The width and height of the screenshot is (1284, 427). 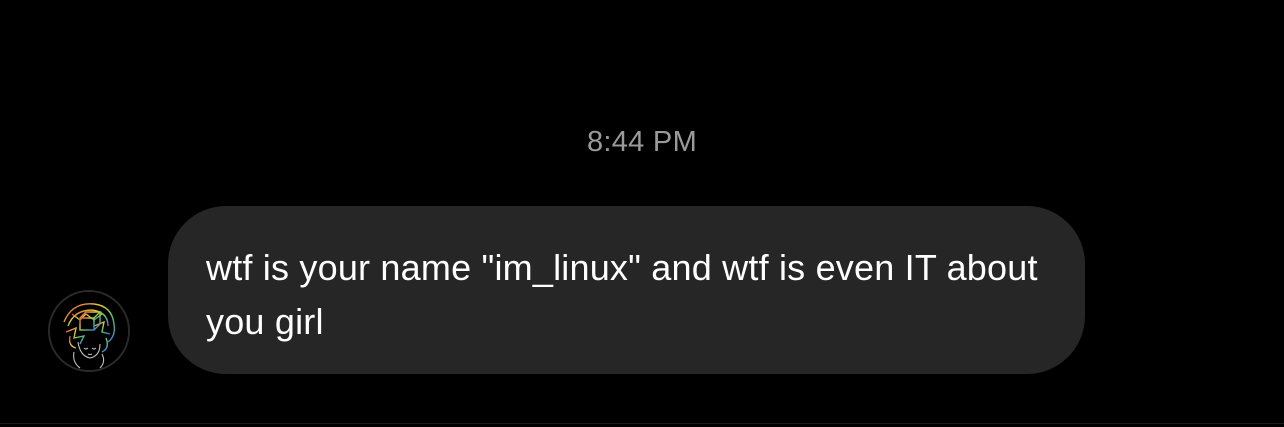 I want to click on message-timestamp: 8:44 PM, so click(x=642, y=142).